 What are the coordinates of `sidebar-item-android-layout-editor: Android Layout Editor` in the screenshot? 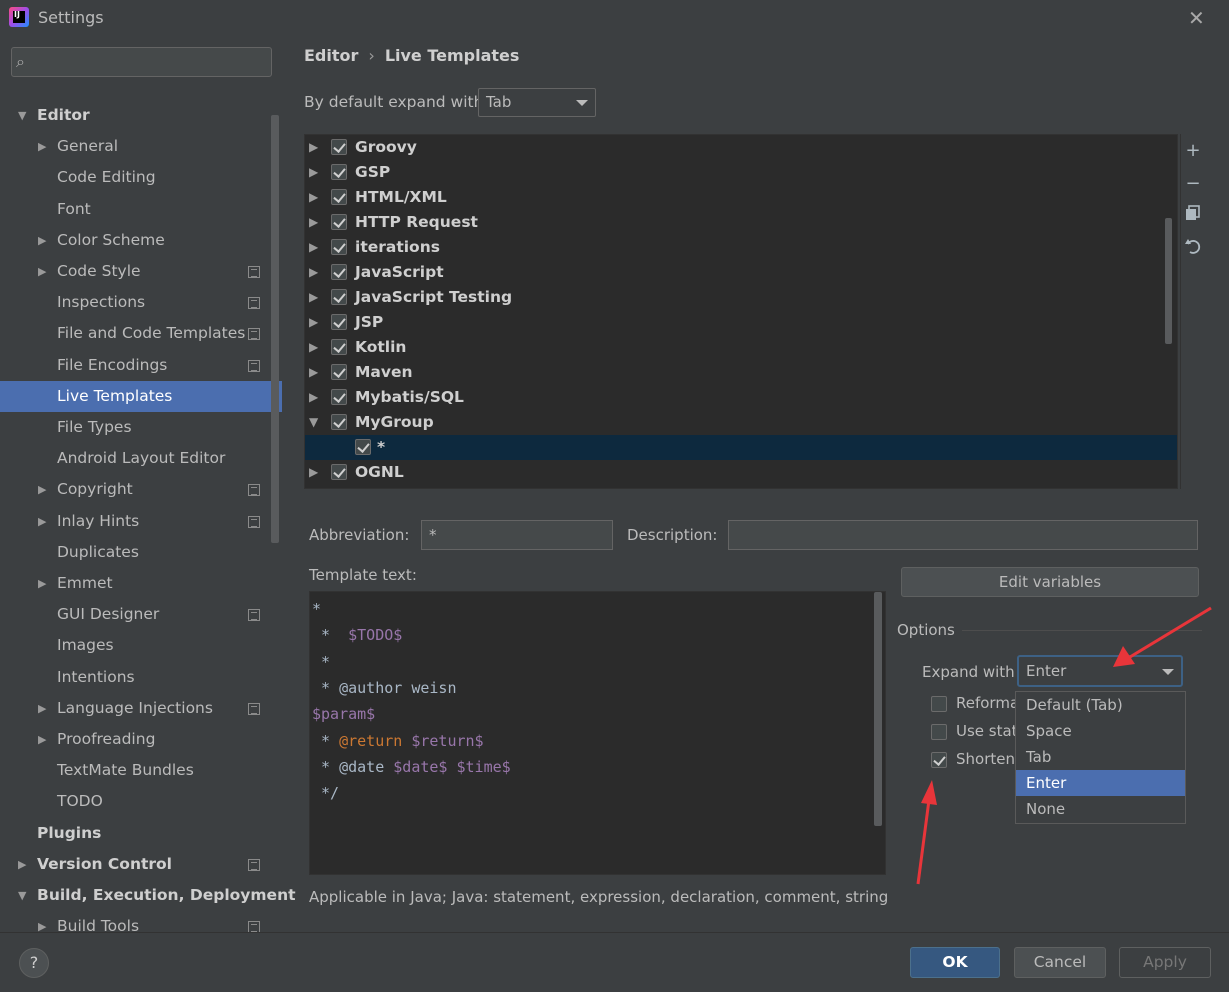 It's located at (135, 458).